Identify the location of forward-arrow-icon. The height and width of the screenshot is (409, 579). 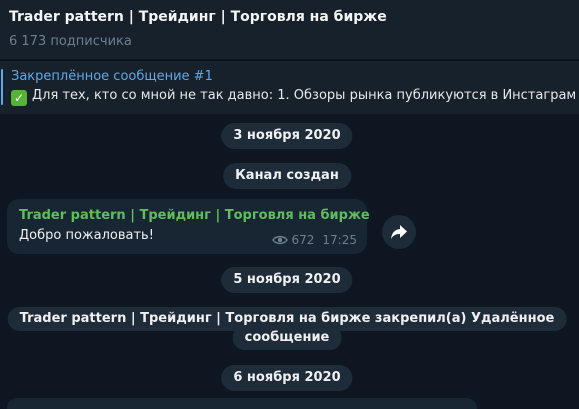
(399, 232).